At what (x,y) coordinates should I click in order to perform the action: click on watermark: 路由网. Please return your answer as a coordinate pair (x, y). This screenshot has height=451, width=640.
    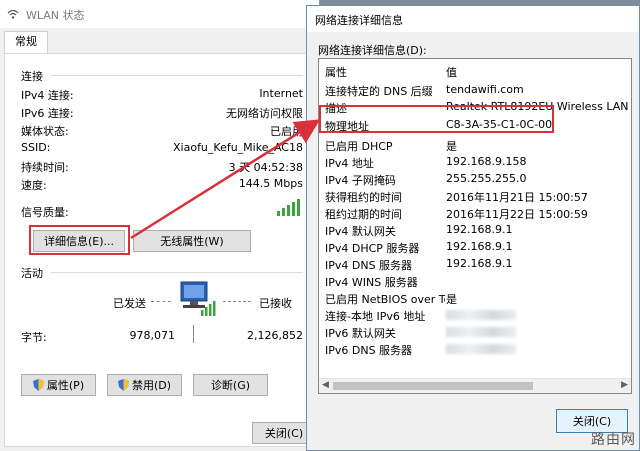
    Looking at the image, I should click on (613, 440).